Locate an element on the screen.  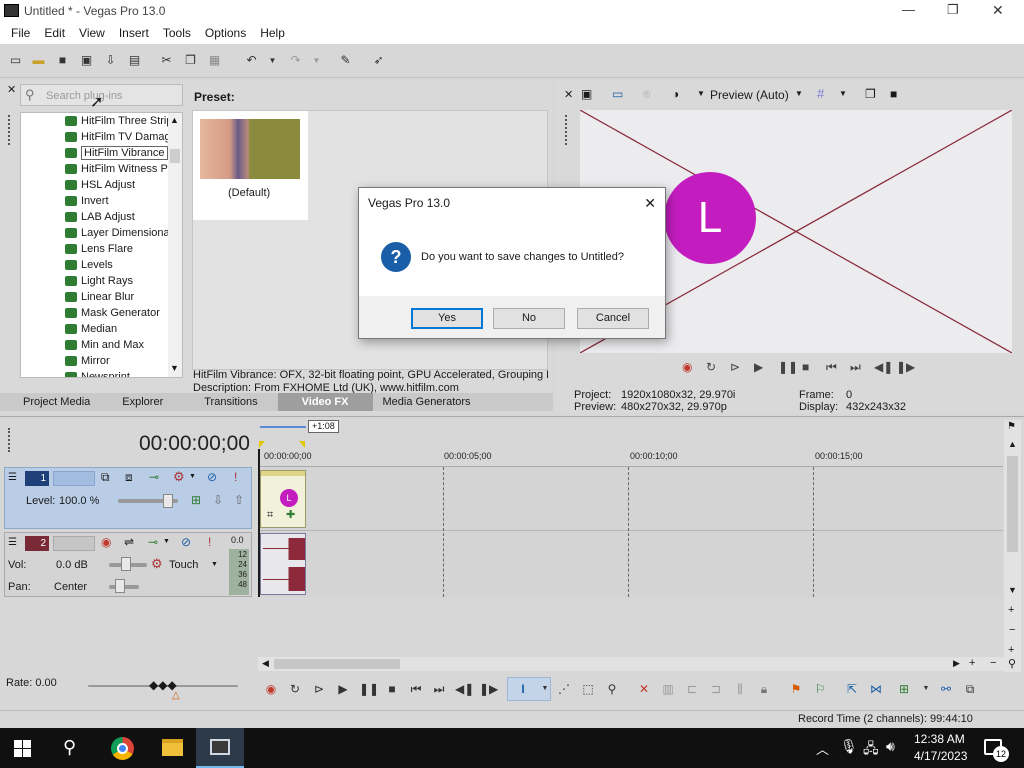
lock-envelopes-icon: ⚯ is located at coordinates (946, 689).